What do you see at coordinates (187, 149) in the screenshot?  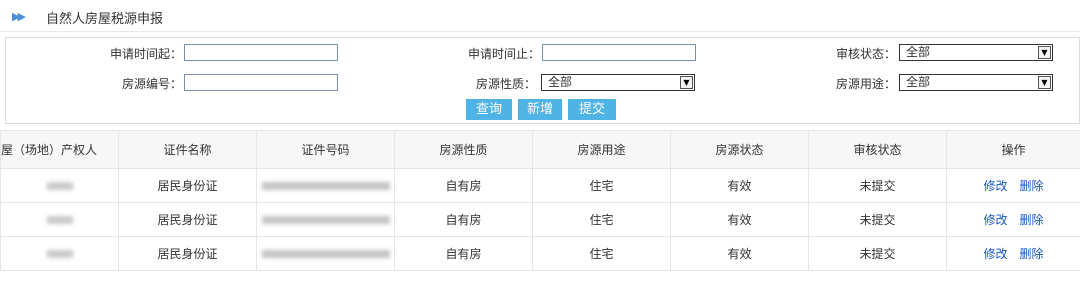 I see `column-header-cert-name: 证件名称` at bounding box center [187, 149].